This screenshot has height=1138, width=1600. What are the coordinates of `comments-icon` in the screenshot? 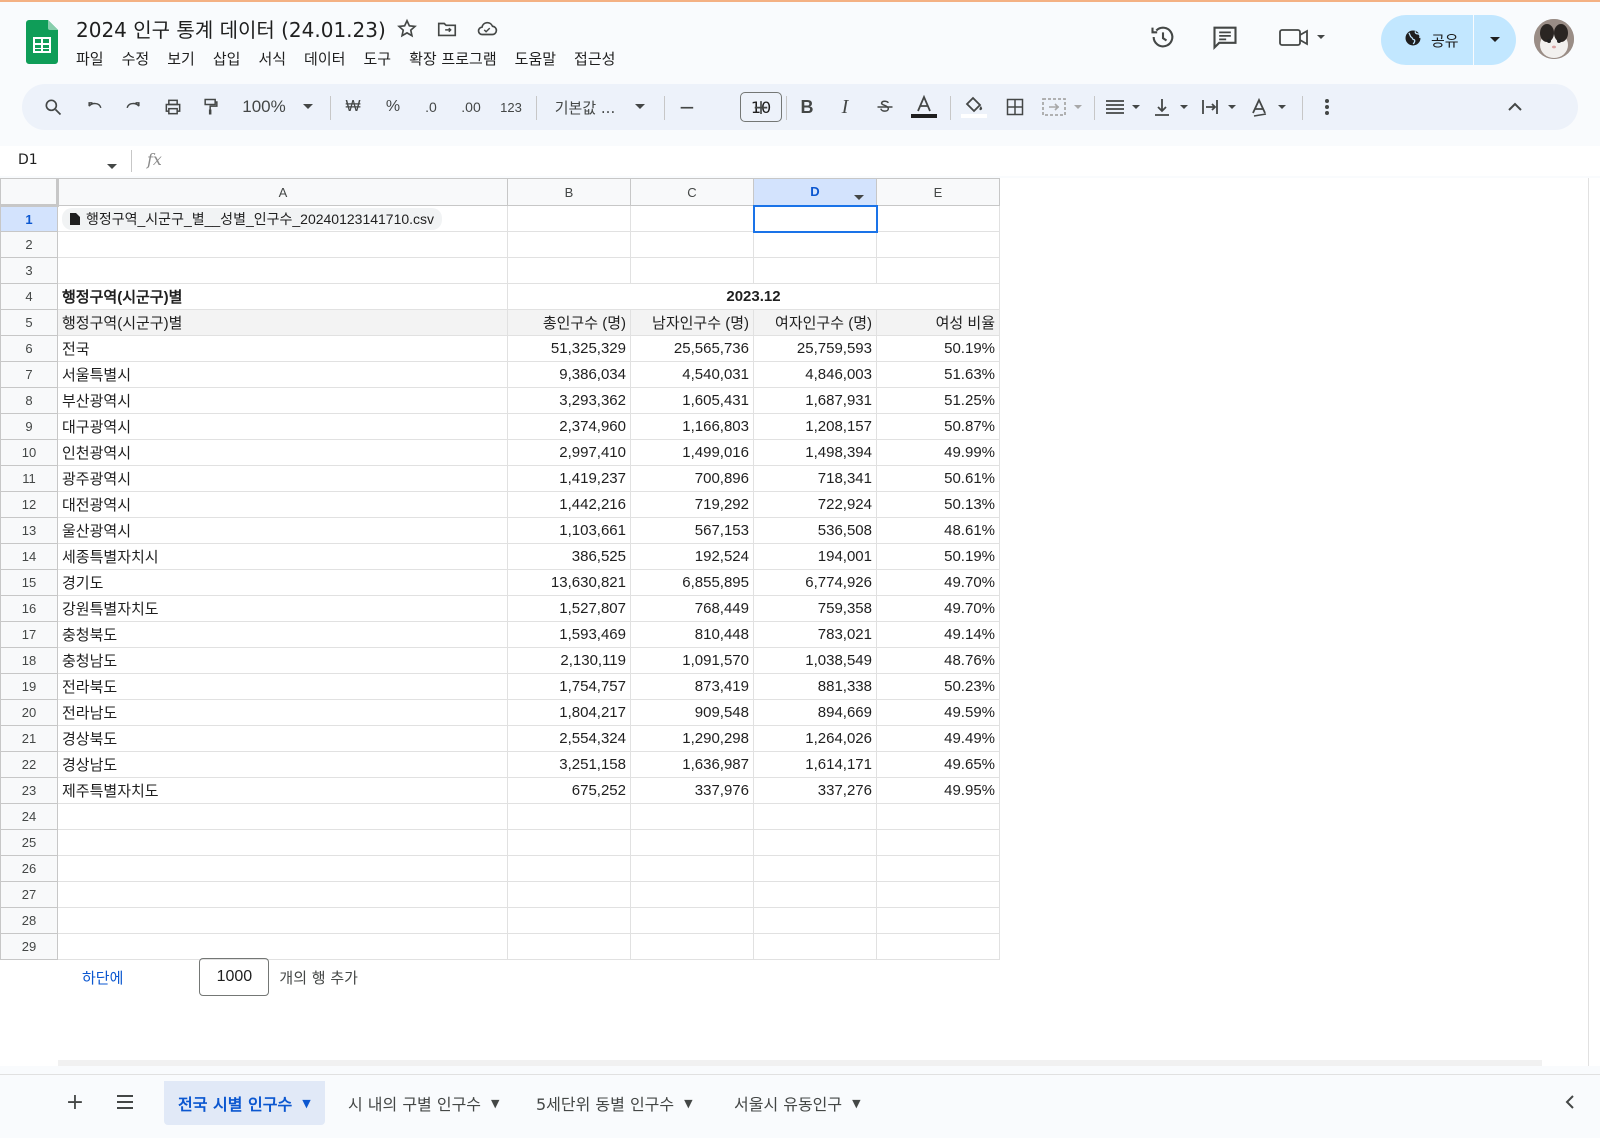 It's located at (1225, 37).